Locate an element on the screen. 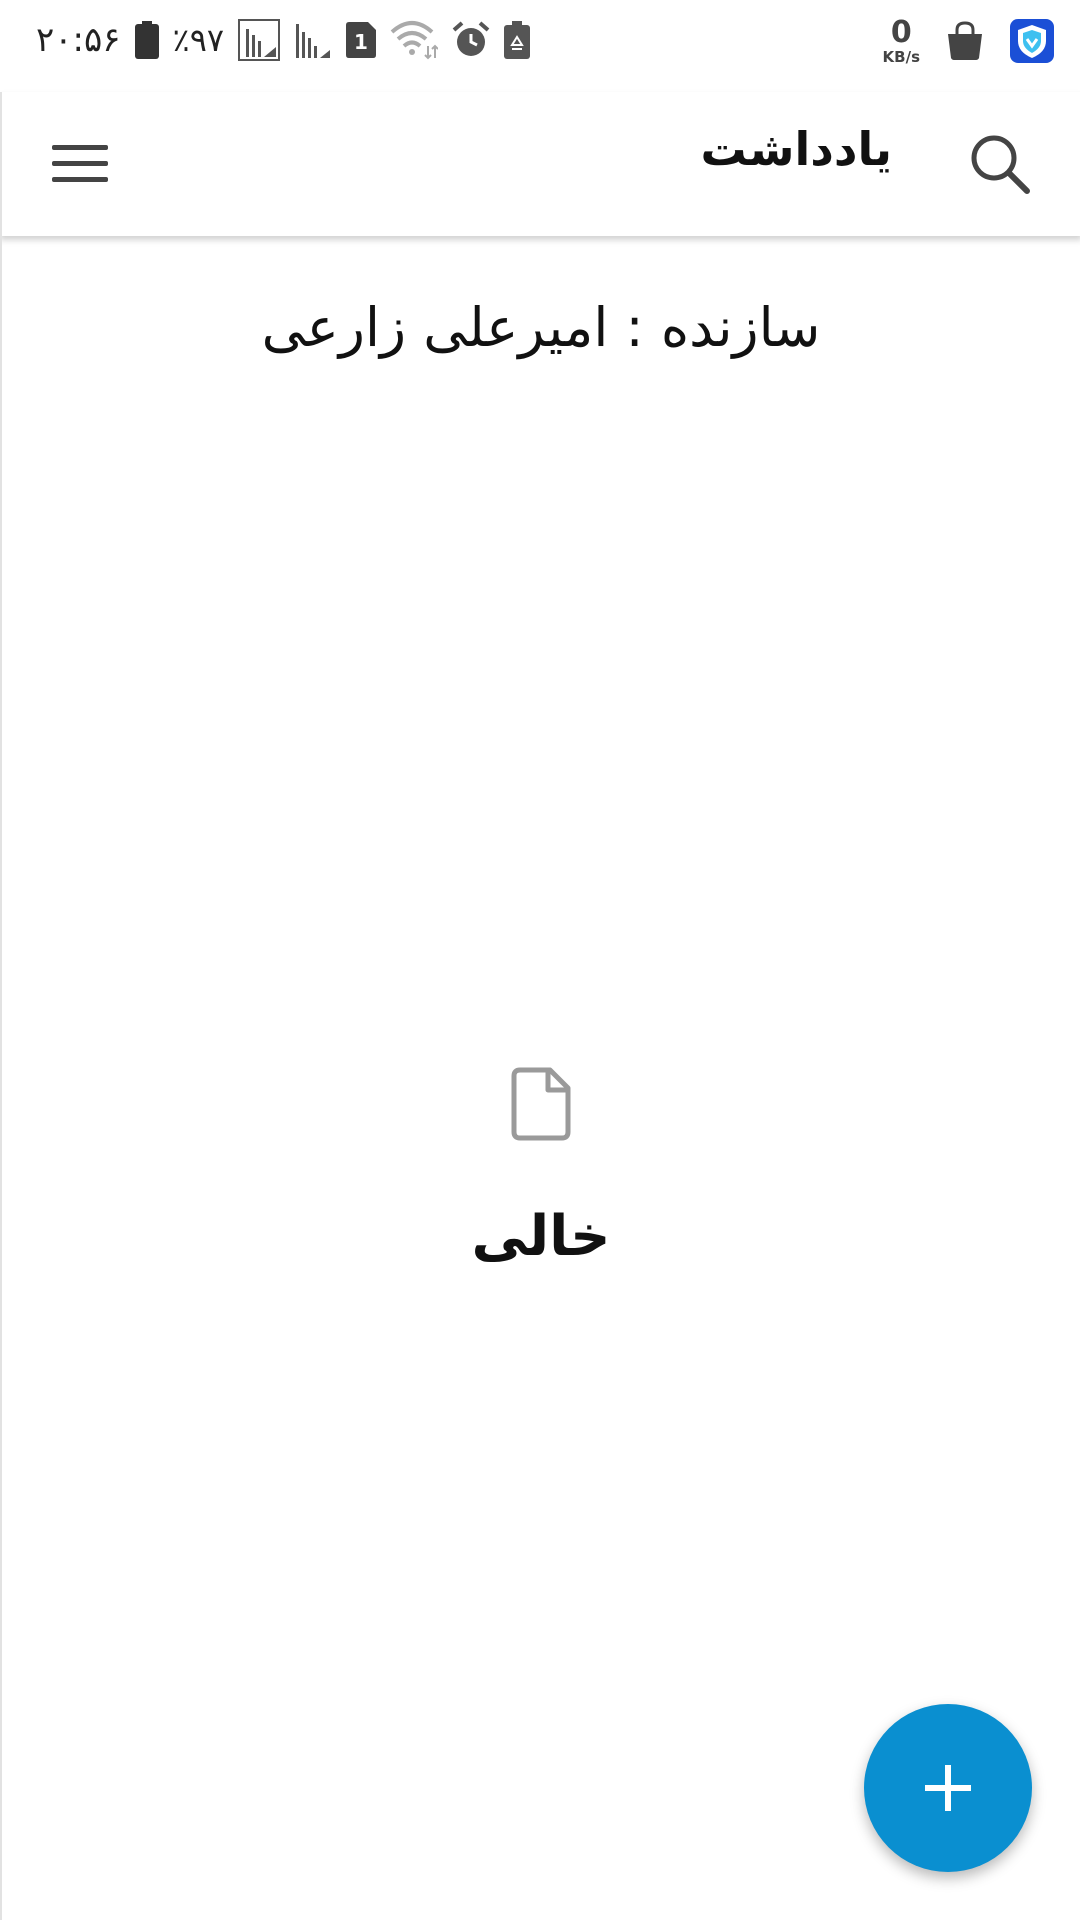  add-note-button is located at coordinates (948, 1788).